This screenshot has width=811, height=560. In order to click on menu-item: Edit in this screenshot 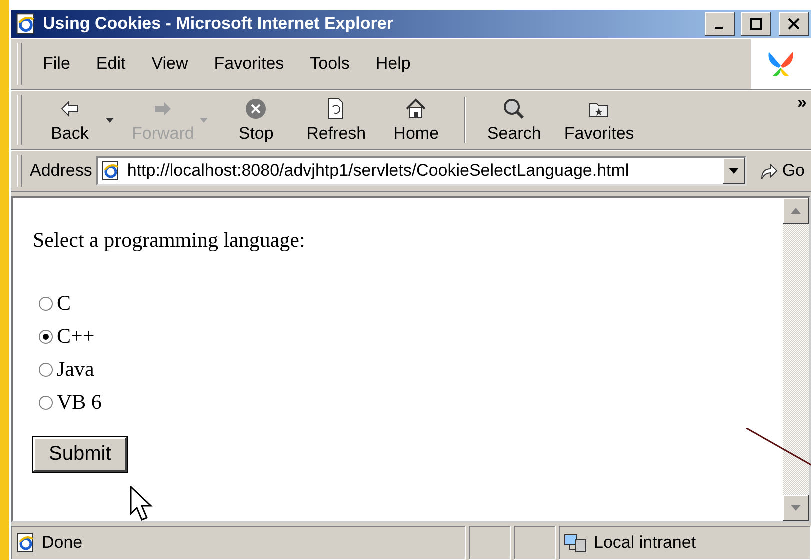, I will do `click(111, 64)`.